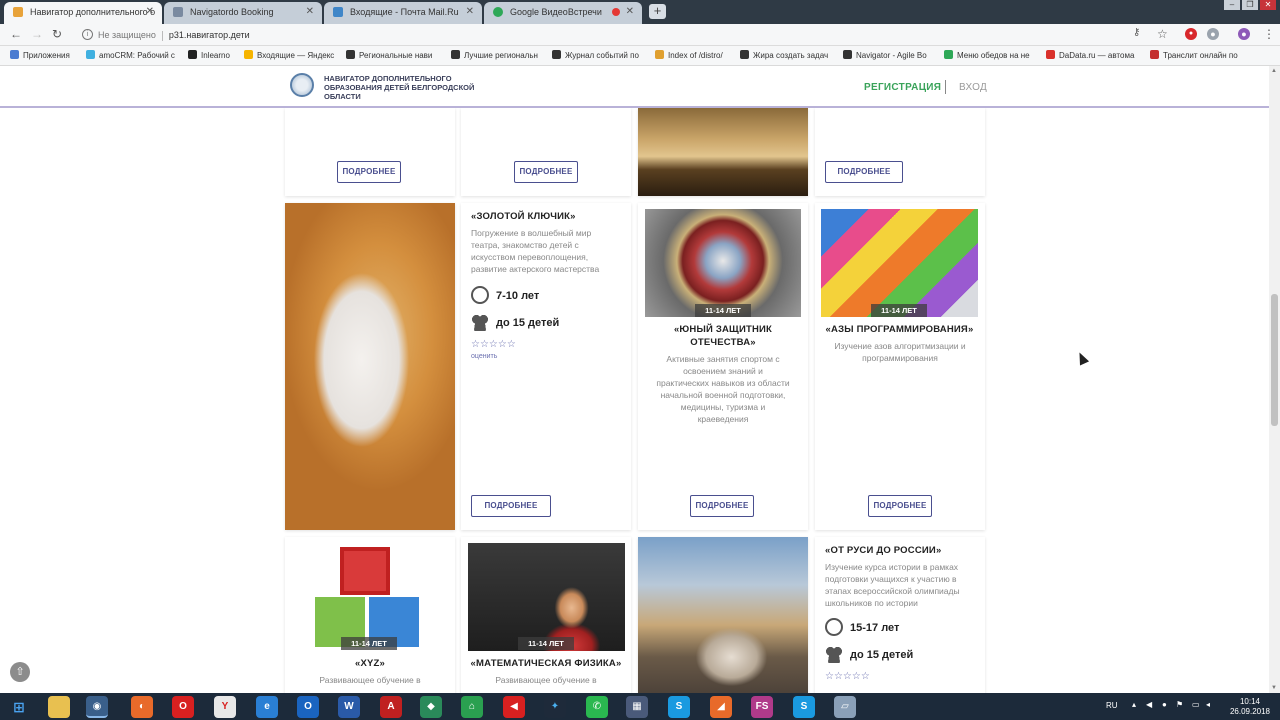 The image size is (1280, 720). I want to click on bookmark-event-log: Журнал событий по, so click(595, 55).